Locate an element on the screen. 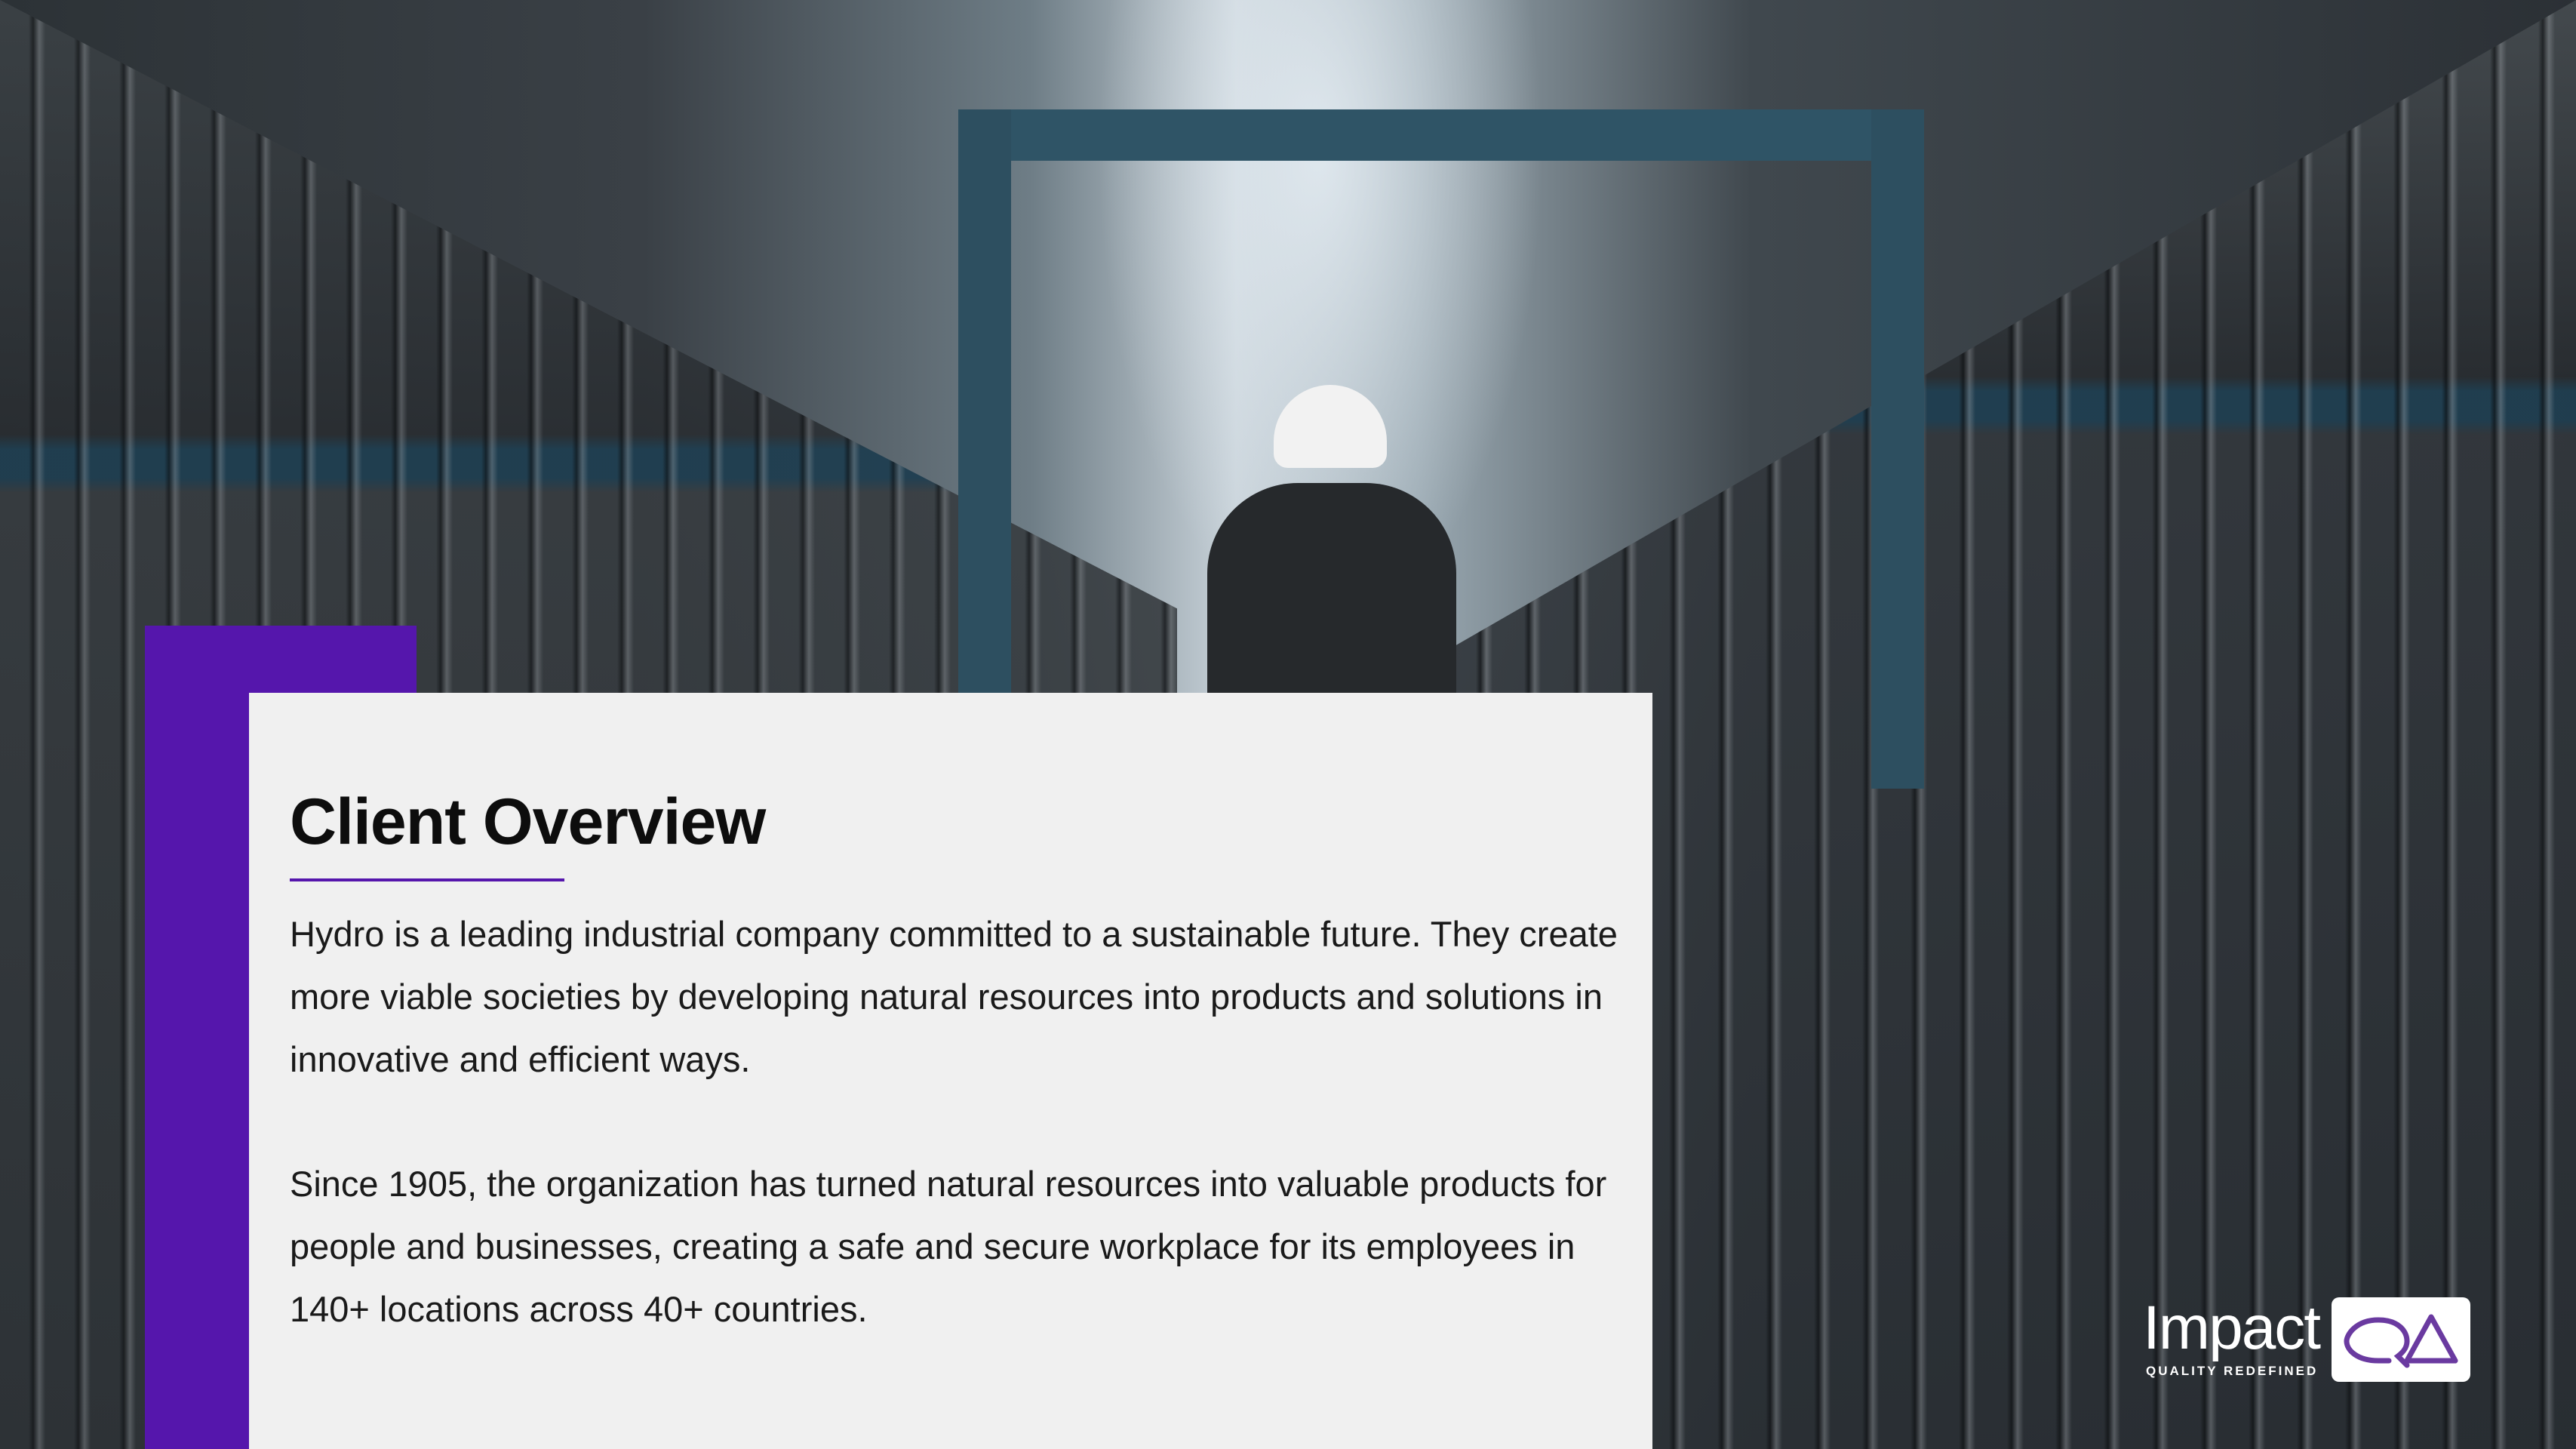  logo-tagline: QUALITY REDEFINED is located at coordinates (2232, 1371).